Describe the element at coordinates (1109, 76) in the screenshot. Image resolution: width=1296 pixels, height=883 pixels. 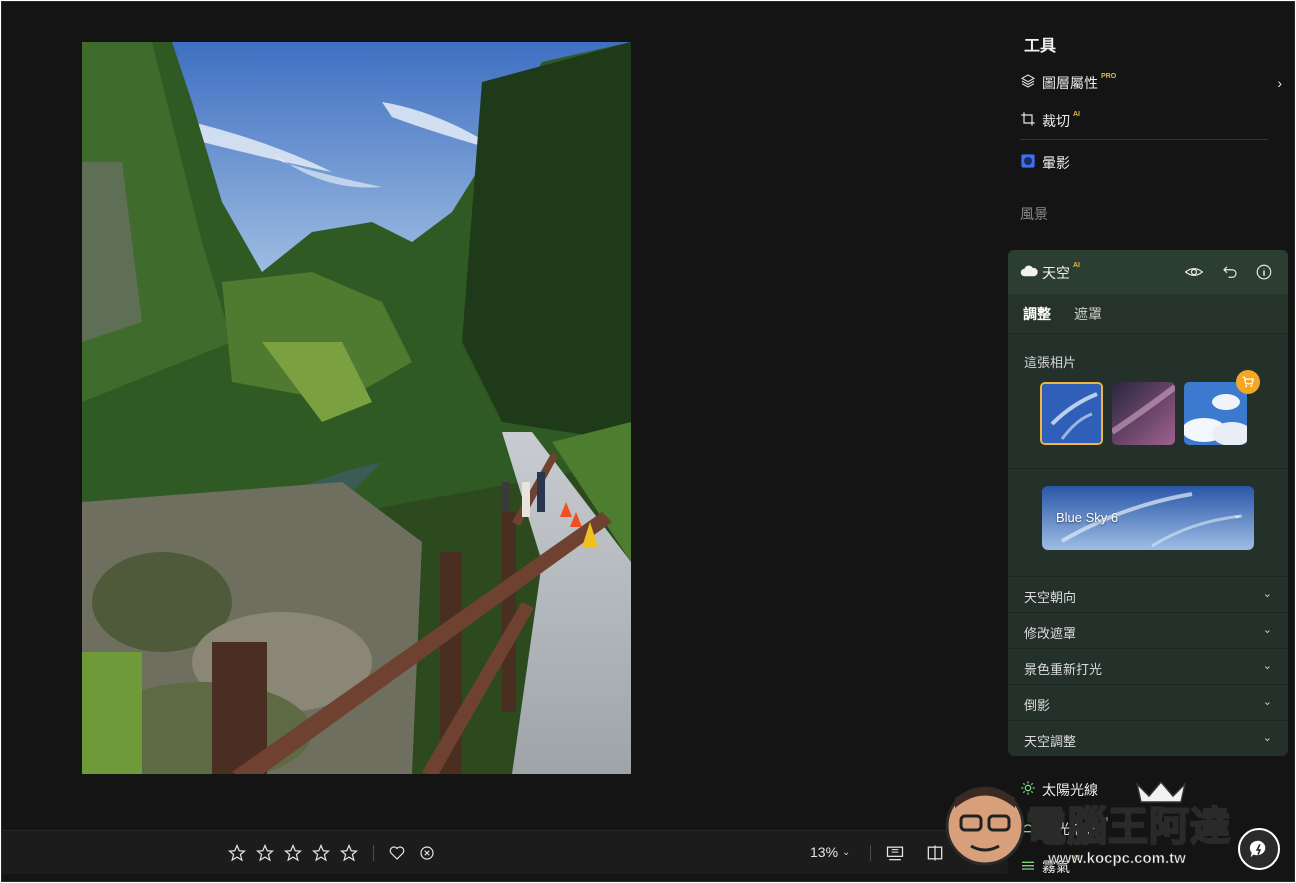
I see `pro-badge: PRO` at that location.